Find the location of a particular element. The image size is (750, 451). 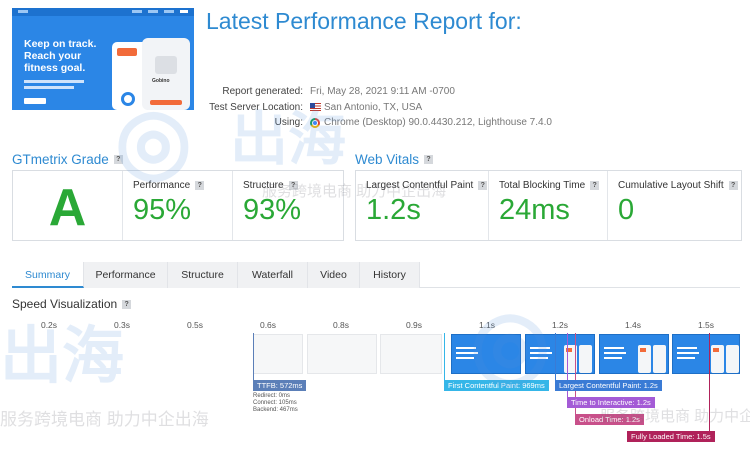

tab-history: History is located at coordinates (390, 275).